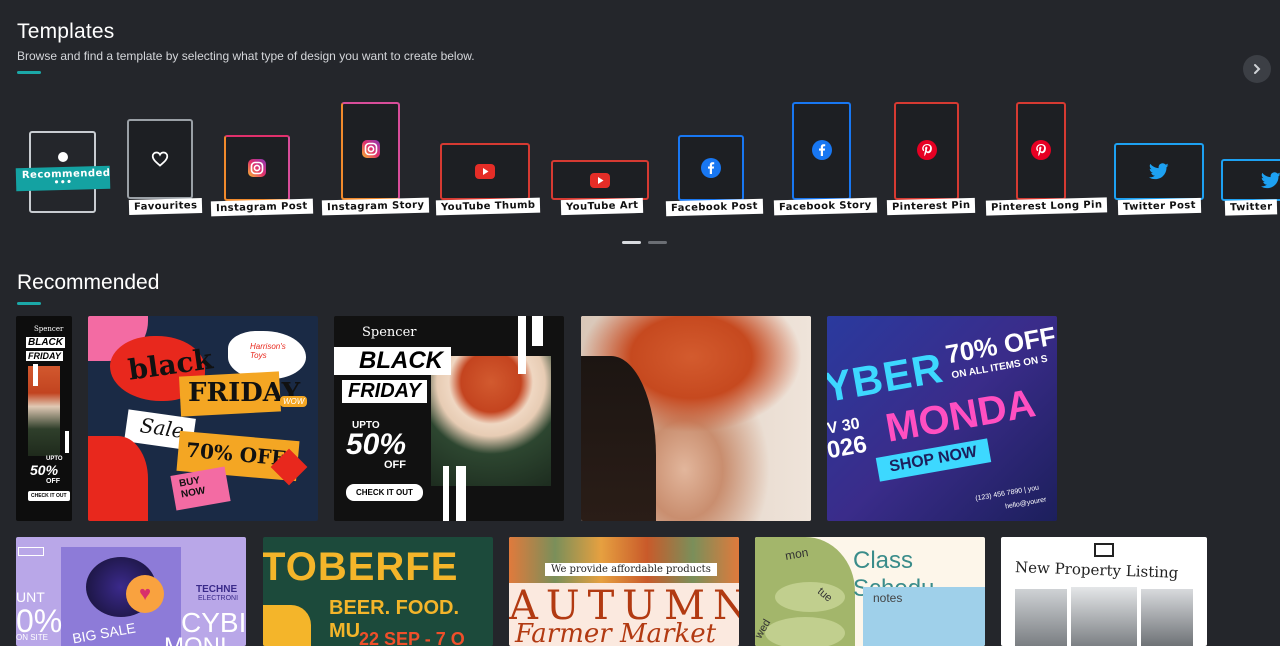 This screenshot has width=1280, height=646. I want to click on template-facebook-post: Facebook Post, so click(714, 176).